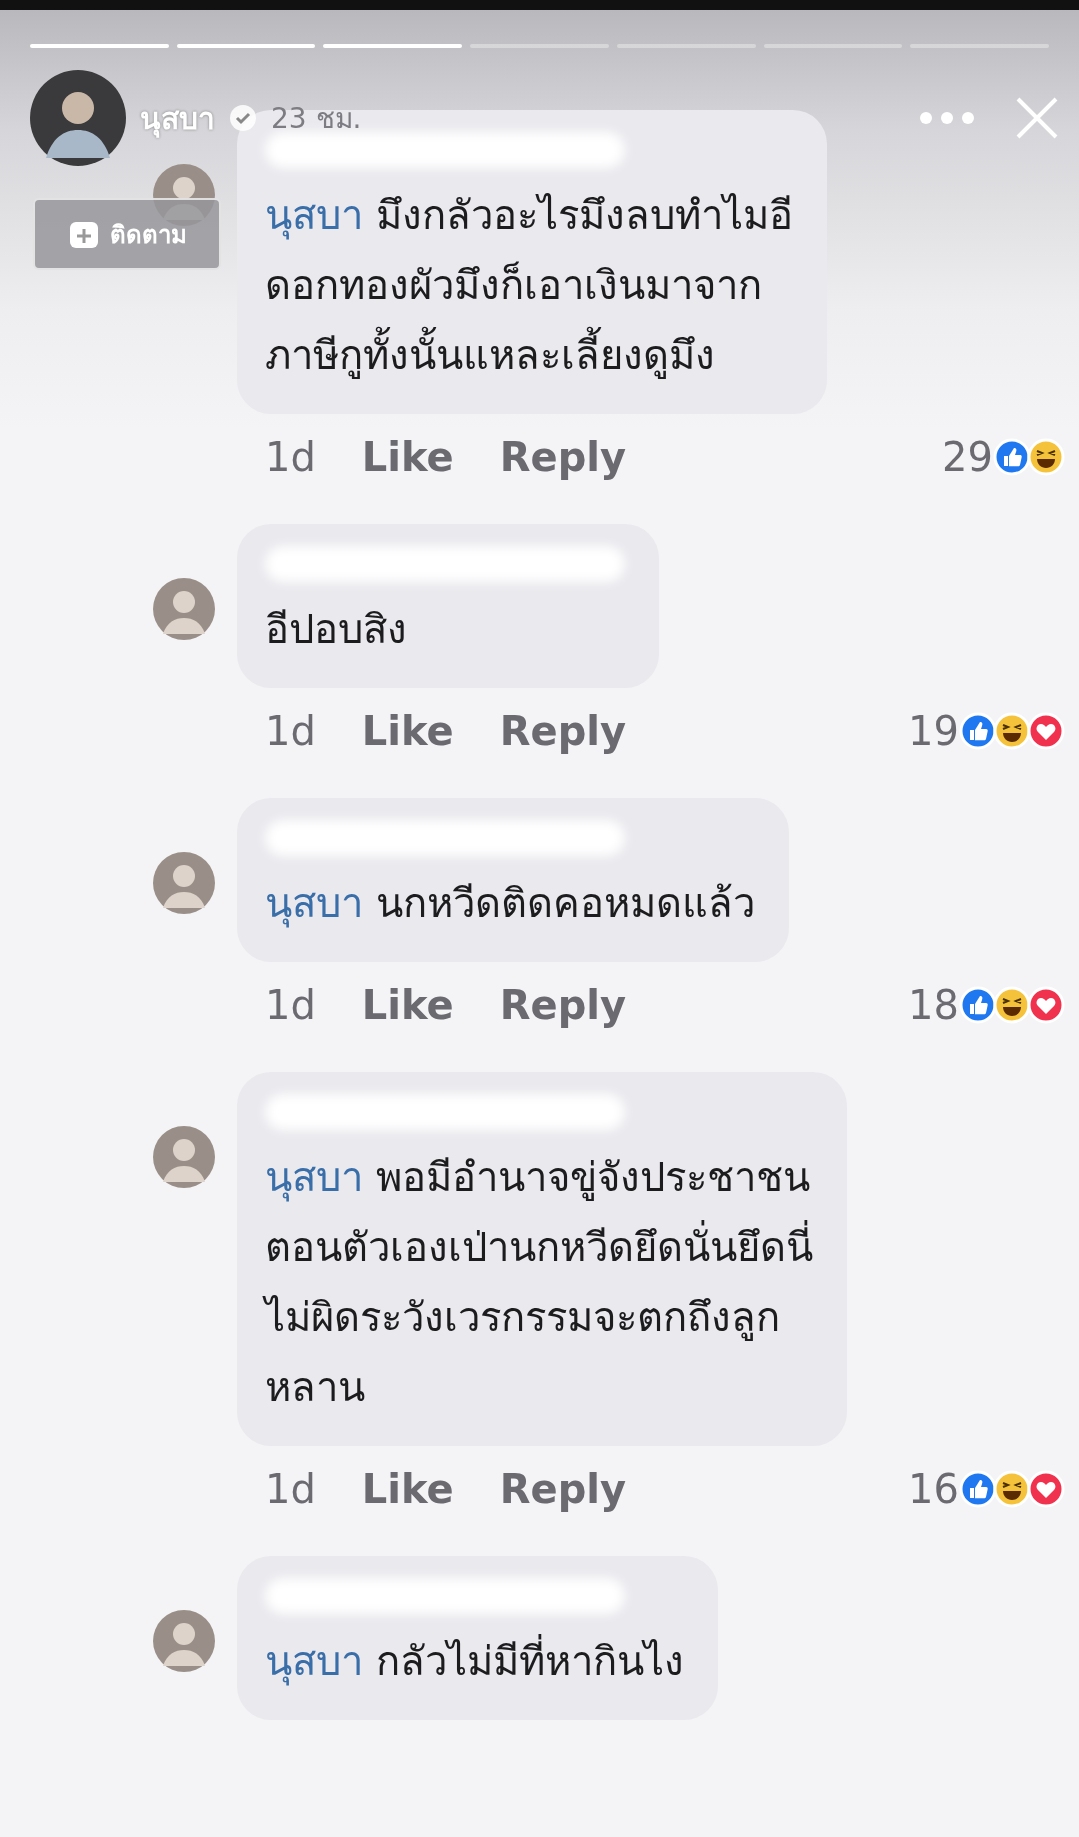 This screenshot has width=1079, height=1837. What do you see at coordinates (538, 1178) in the screenshot?
I see `comment-text: นุสบา พอมีอำนาจขู่จังประชาชน` at bounding box center [538, 1178].